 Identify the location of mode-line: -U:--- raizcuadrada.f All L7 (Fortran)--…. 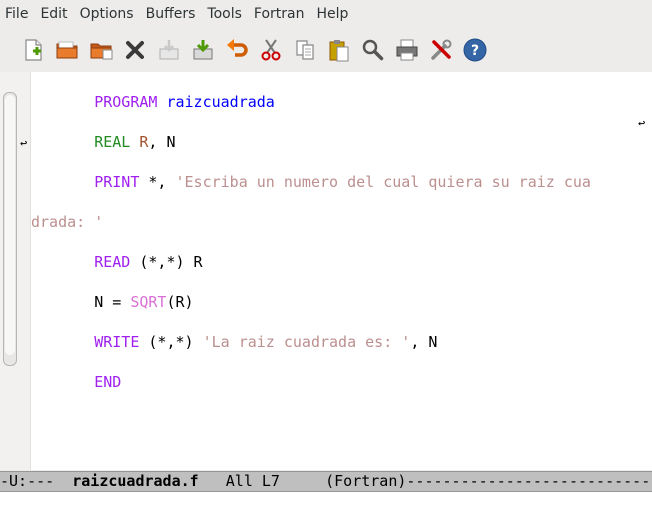
(326, 481).